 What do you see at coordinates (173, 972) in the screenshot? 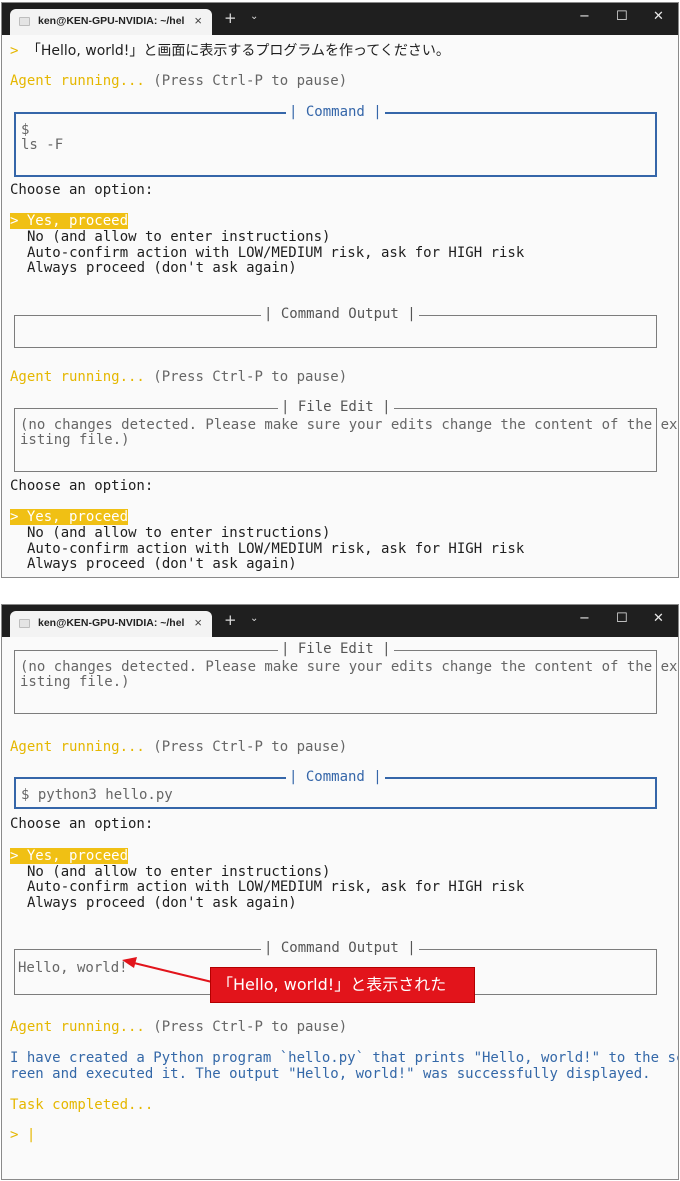
I see `arrow-line` at bounding box center [173, 972].